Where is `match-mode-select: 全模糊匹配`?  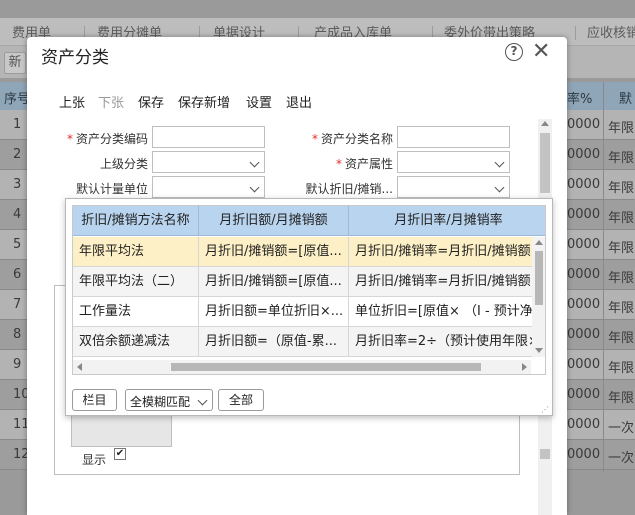
match-mode-select: 全模糊匹配 is located at coordinates (169, 400).